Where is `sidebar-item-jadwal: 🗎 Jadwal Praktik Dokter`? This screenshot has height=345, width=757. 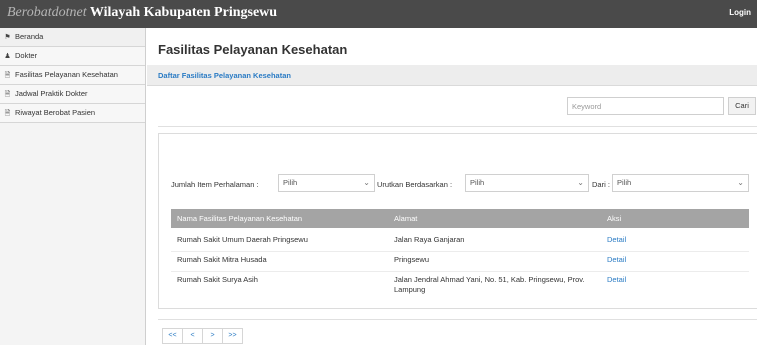
sidebar-item-jadwal: 🗎 Jadwal Praktik Dokter is located at coordinates (72, 94).